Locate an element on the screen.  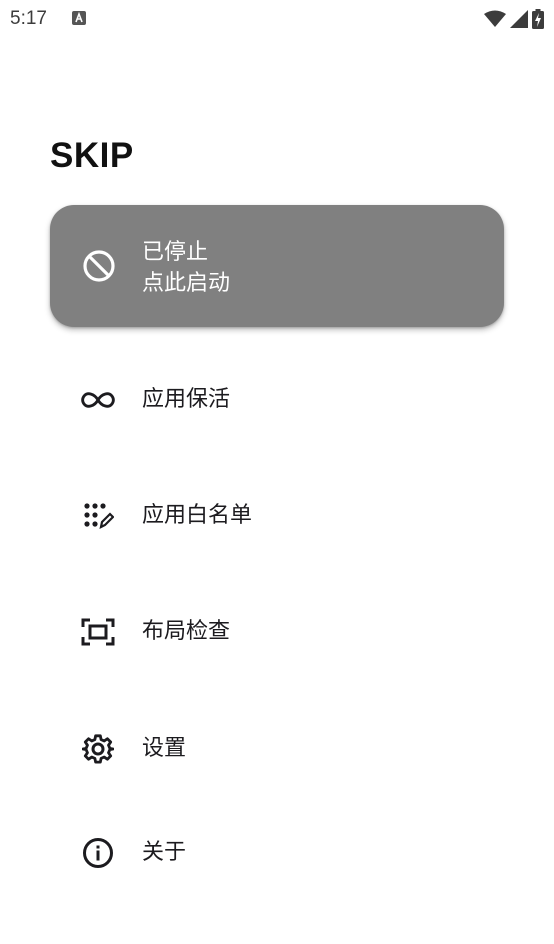
status-time: 5:17 is located at coordinates (28, 18).